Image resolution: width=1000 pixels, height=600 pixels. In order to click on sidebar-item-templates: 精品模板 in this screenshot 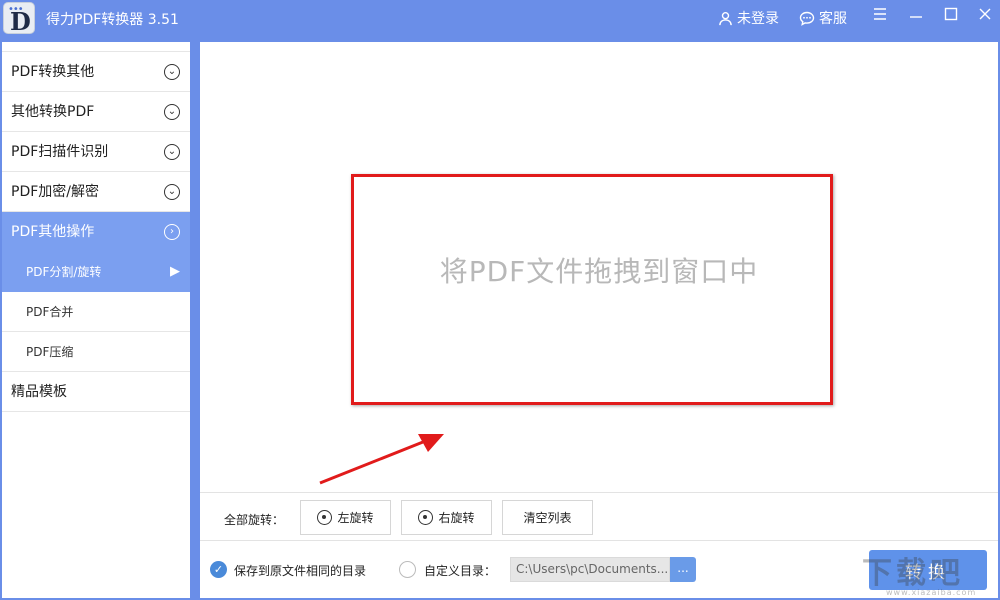, I will do `click(96, 392)`.